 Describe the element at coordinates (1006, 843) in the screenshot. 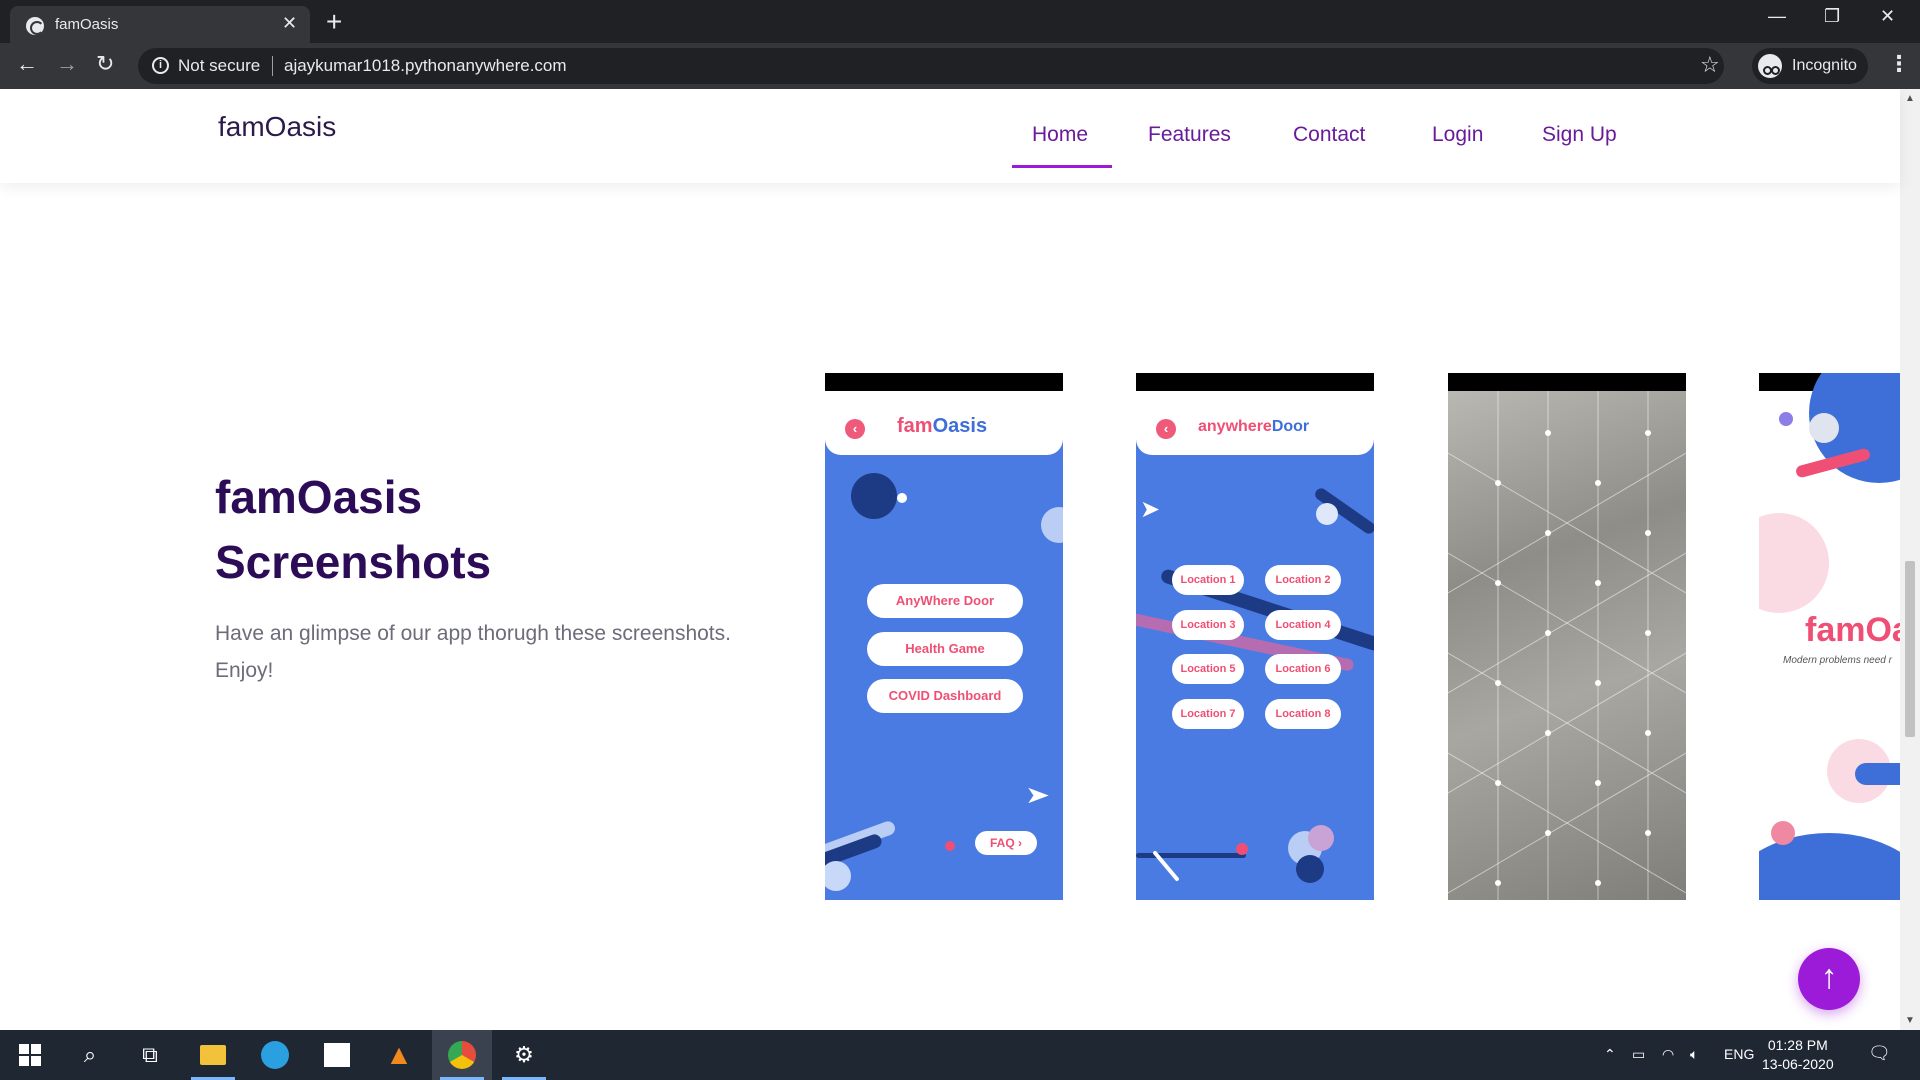

I see `faq-button: FAQ ›` at that location.